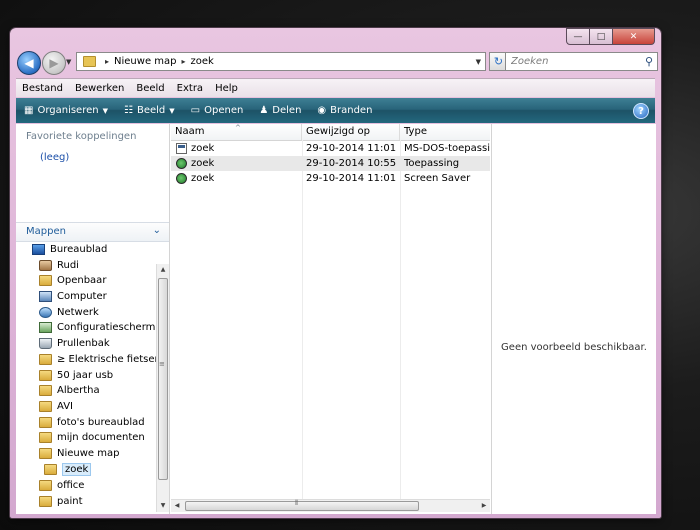  Describe the element at coordinates (335, 87) in the screenshot. I see `menu-bar: Bestand Bewerken Beeld Extra Help` at that location.